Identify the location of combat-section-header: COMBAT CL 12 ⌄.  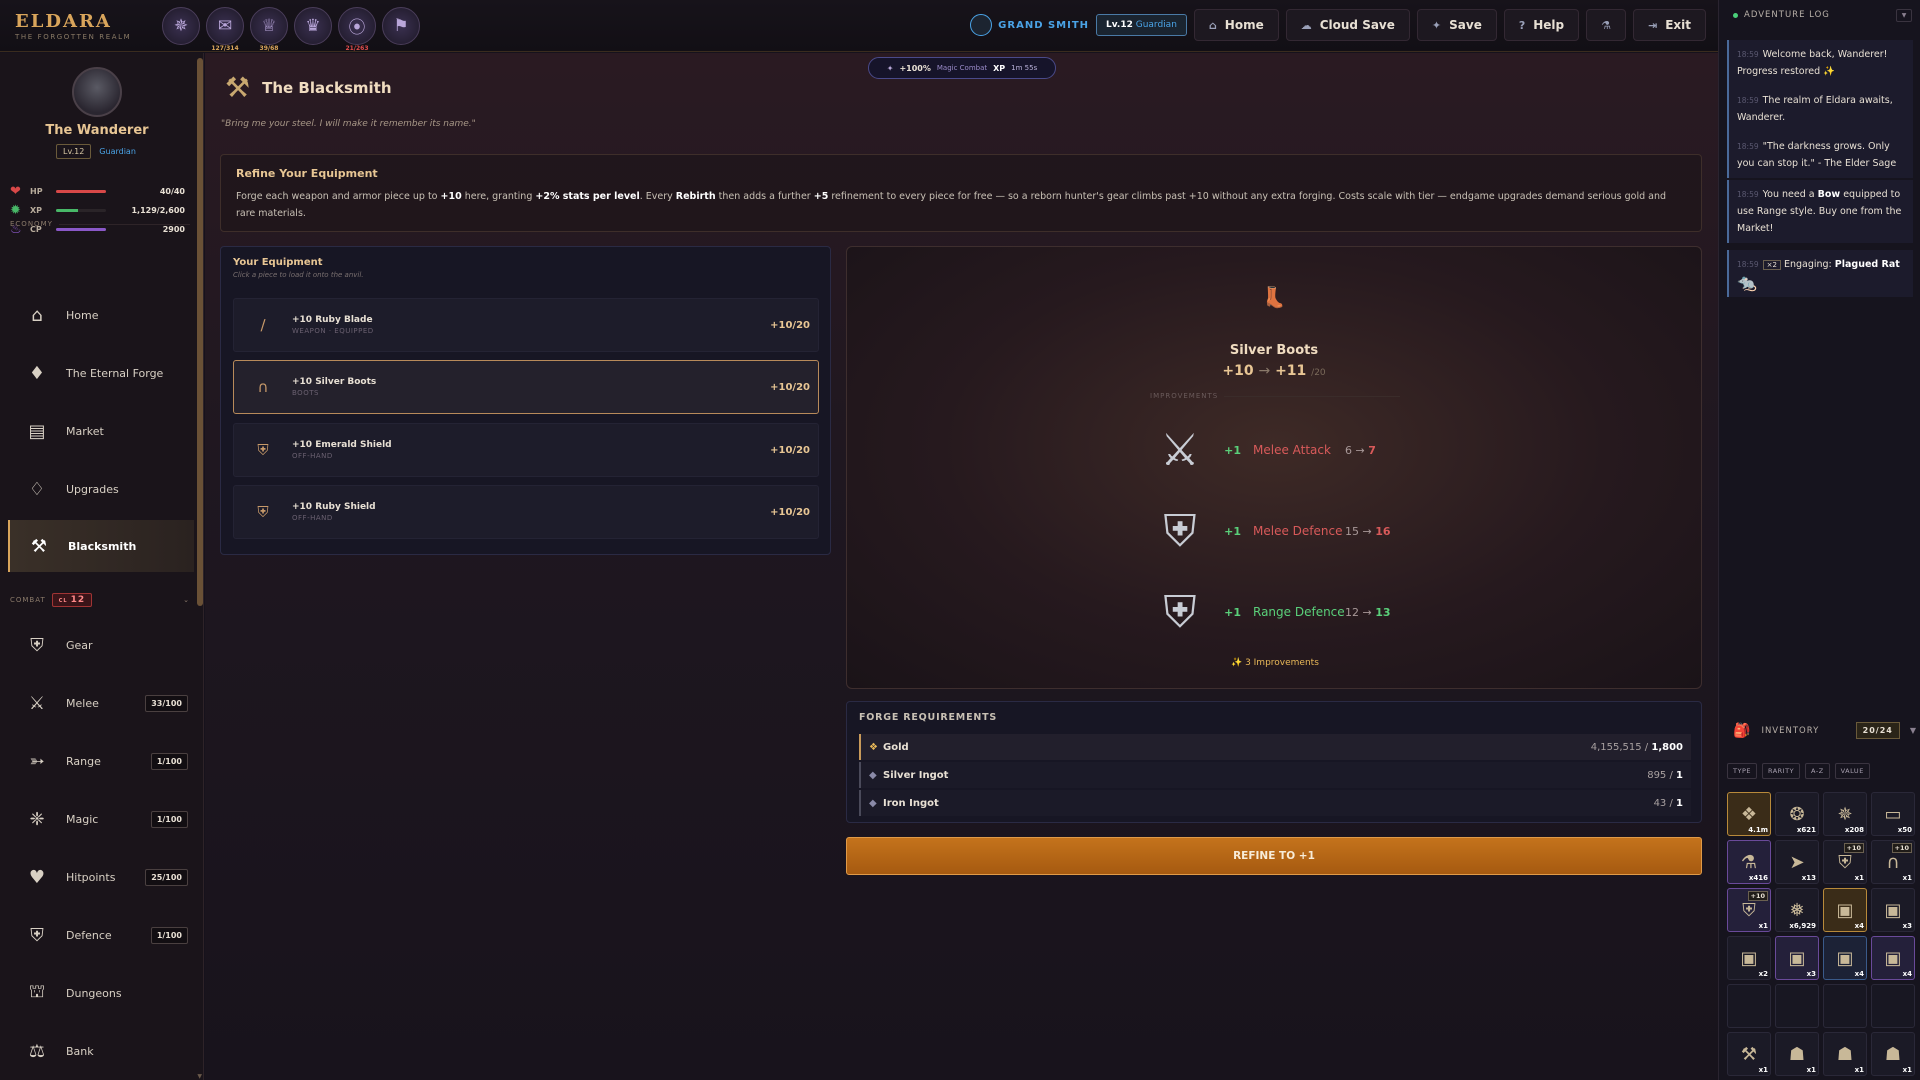
(100, 600).